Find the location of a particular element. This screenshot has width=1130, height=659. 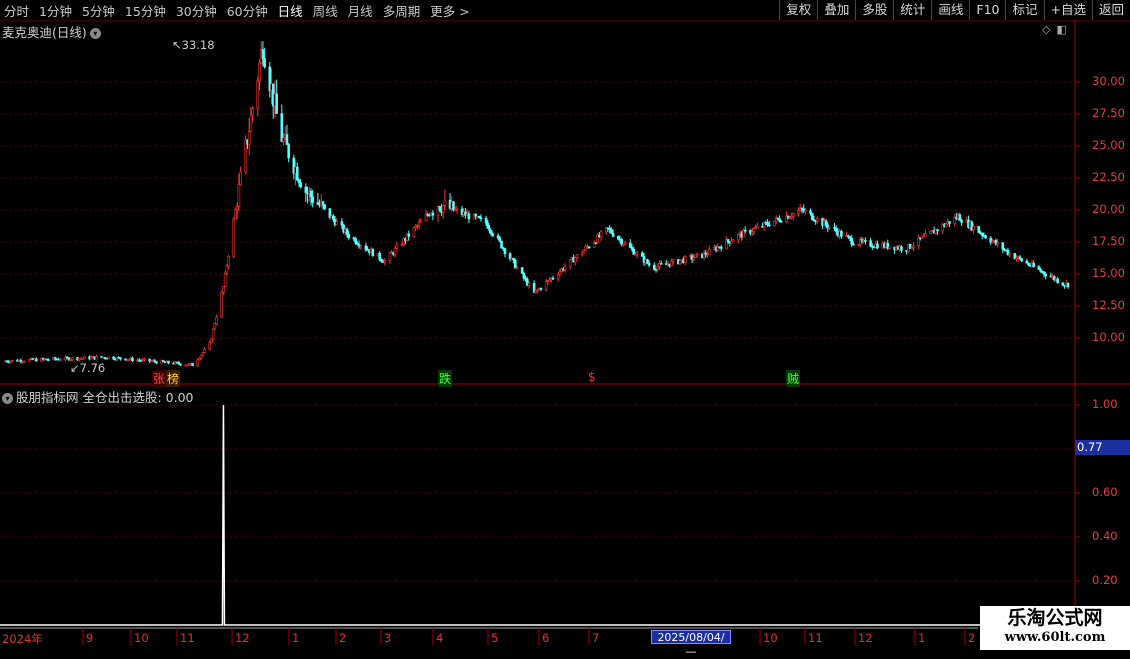

signal-marker-4: 贼 is located at coordinates (793, 378).